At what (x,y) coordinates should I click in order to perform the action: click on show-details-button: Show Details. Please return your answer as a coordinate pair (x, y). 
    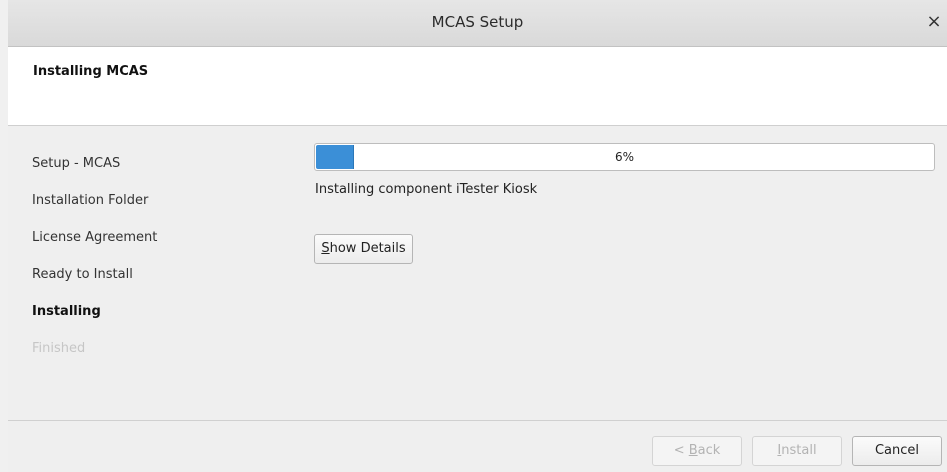
    Looking at the image, I should click on (363, 249).